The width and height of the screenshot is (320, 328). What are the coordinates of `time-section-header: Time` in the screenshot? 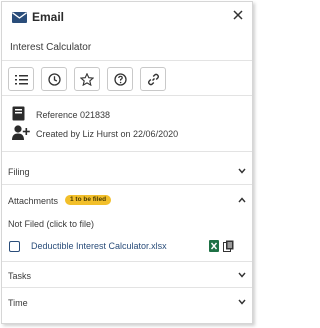 It's located at (127, 302).